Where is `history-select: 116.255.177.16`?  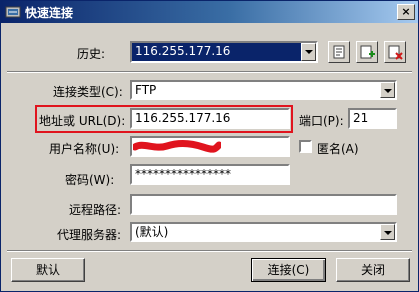
history-select: 116.255.177.16 is located at coordinates (224, 52).